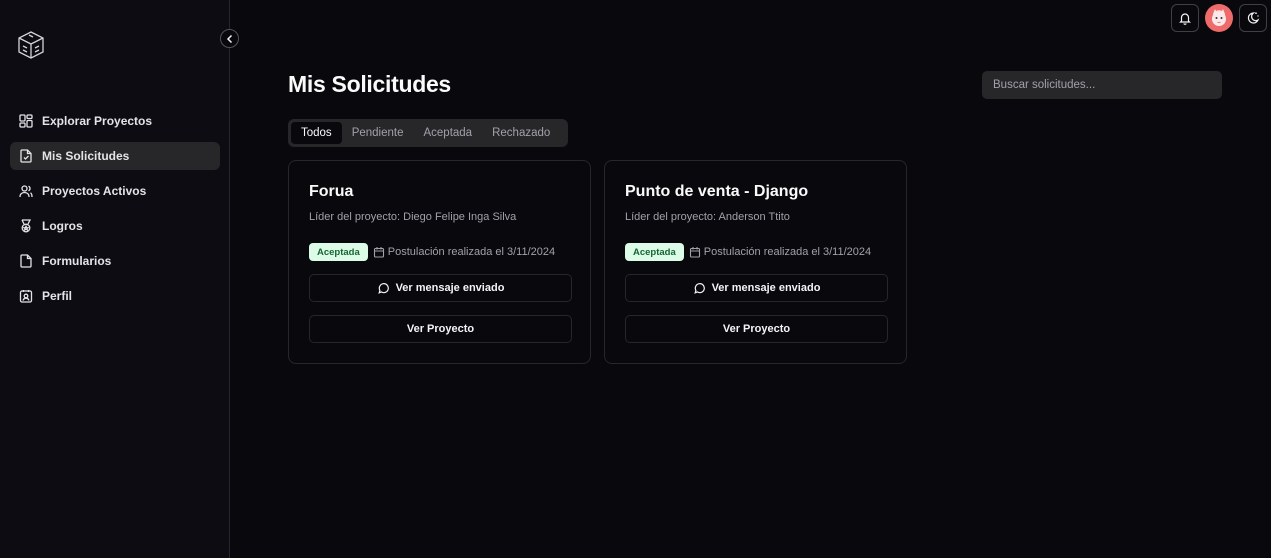  I want to click on search-input, so click(1102, 85).